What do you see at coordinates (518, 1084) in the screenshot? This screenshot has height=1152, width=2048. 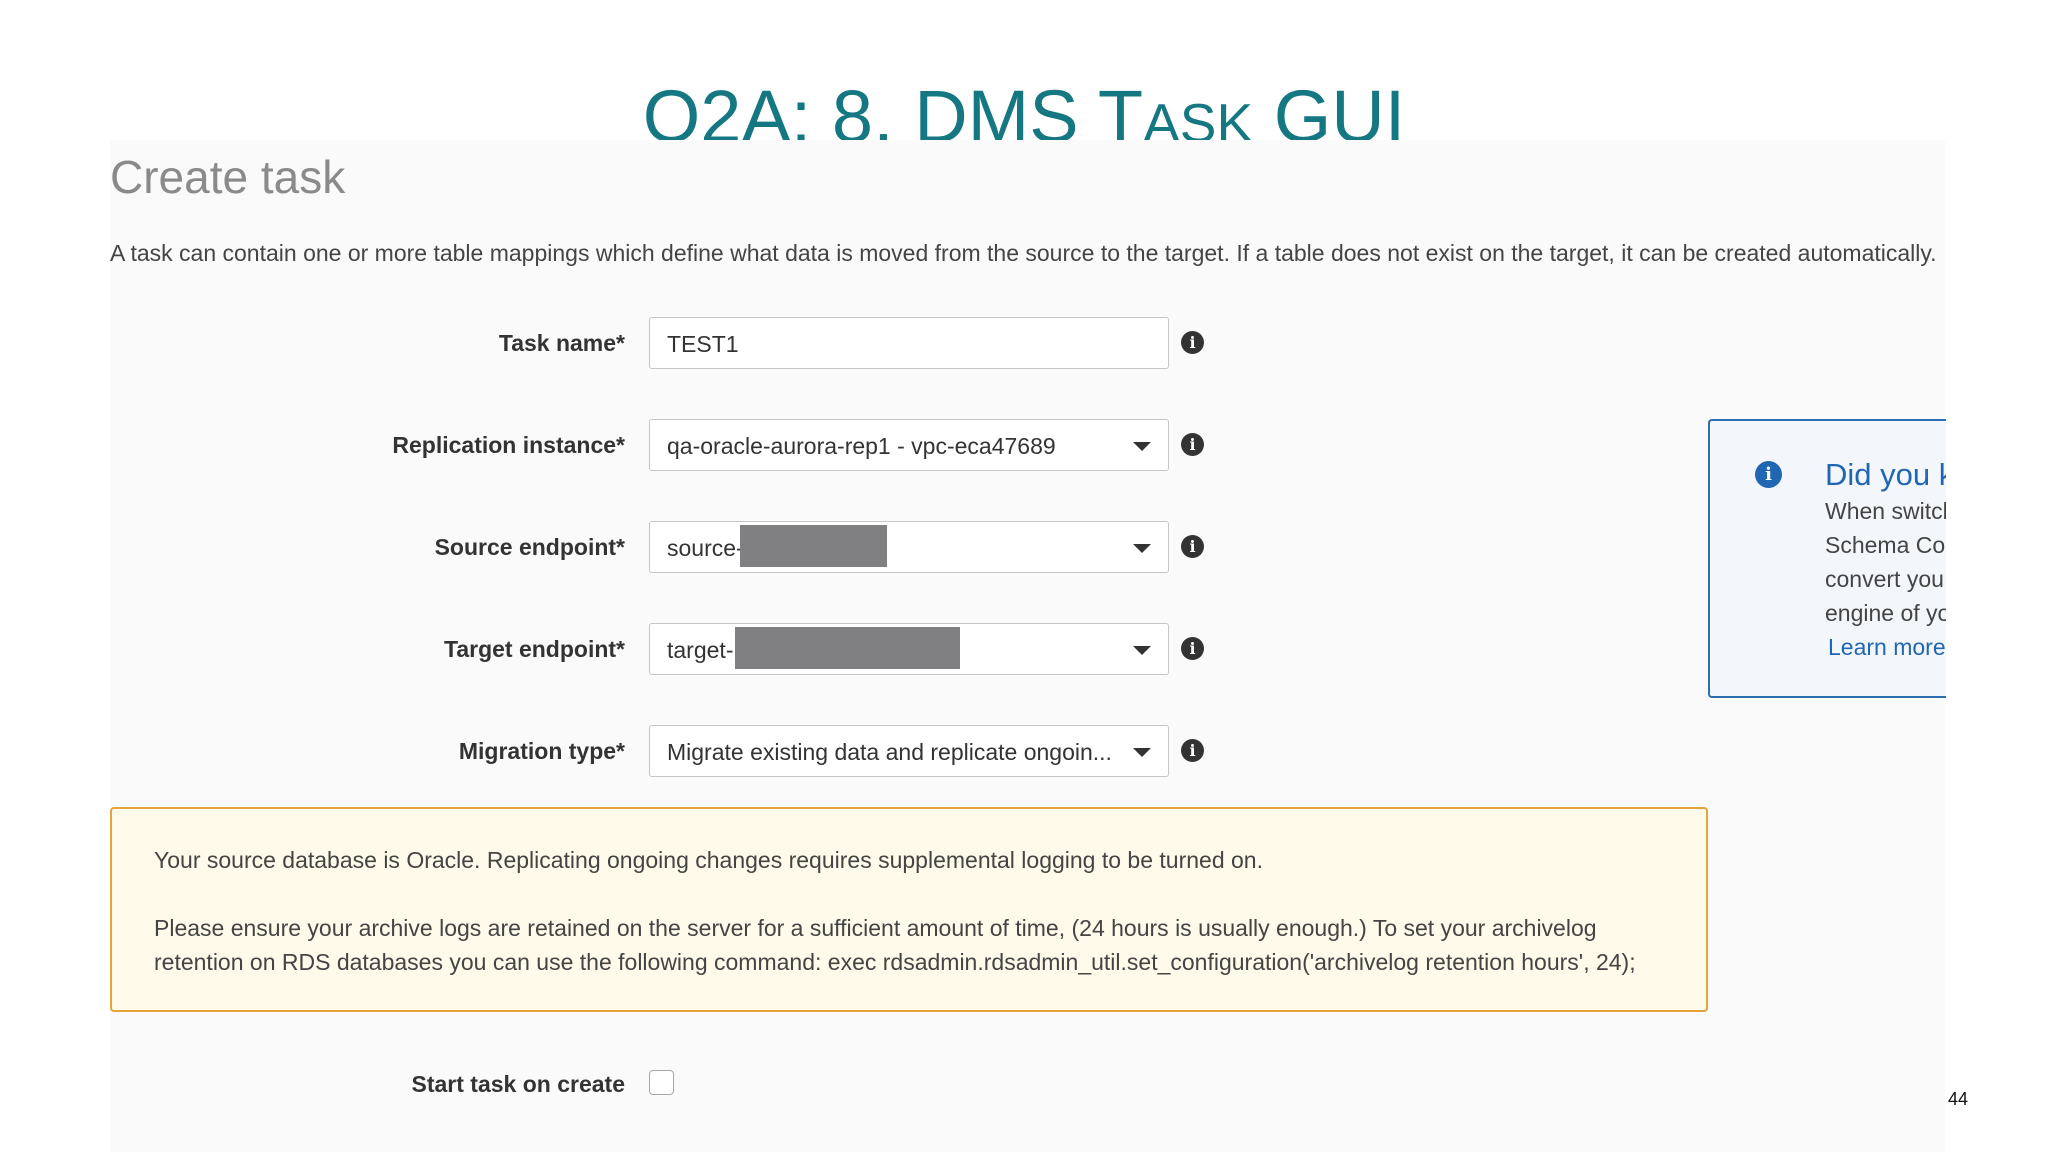 I see `start-task-label: Start task on create` at bounding box center [518, 1084].